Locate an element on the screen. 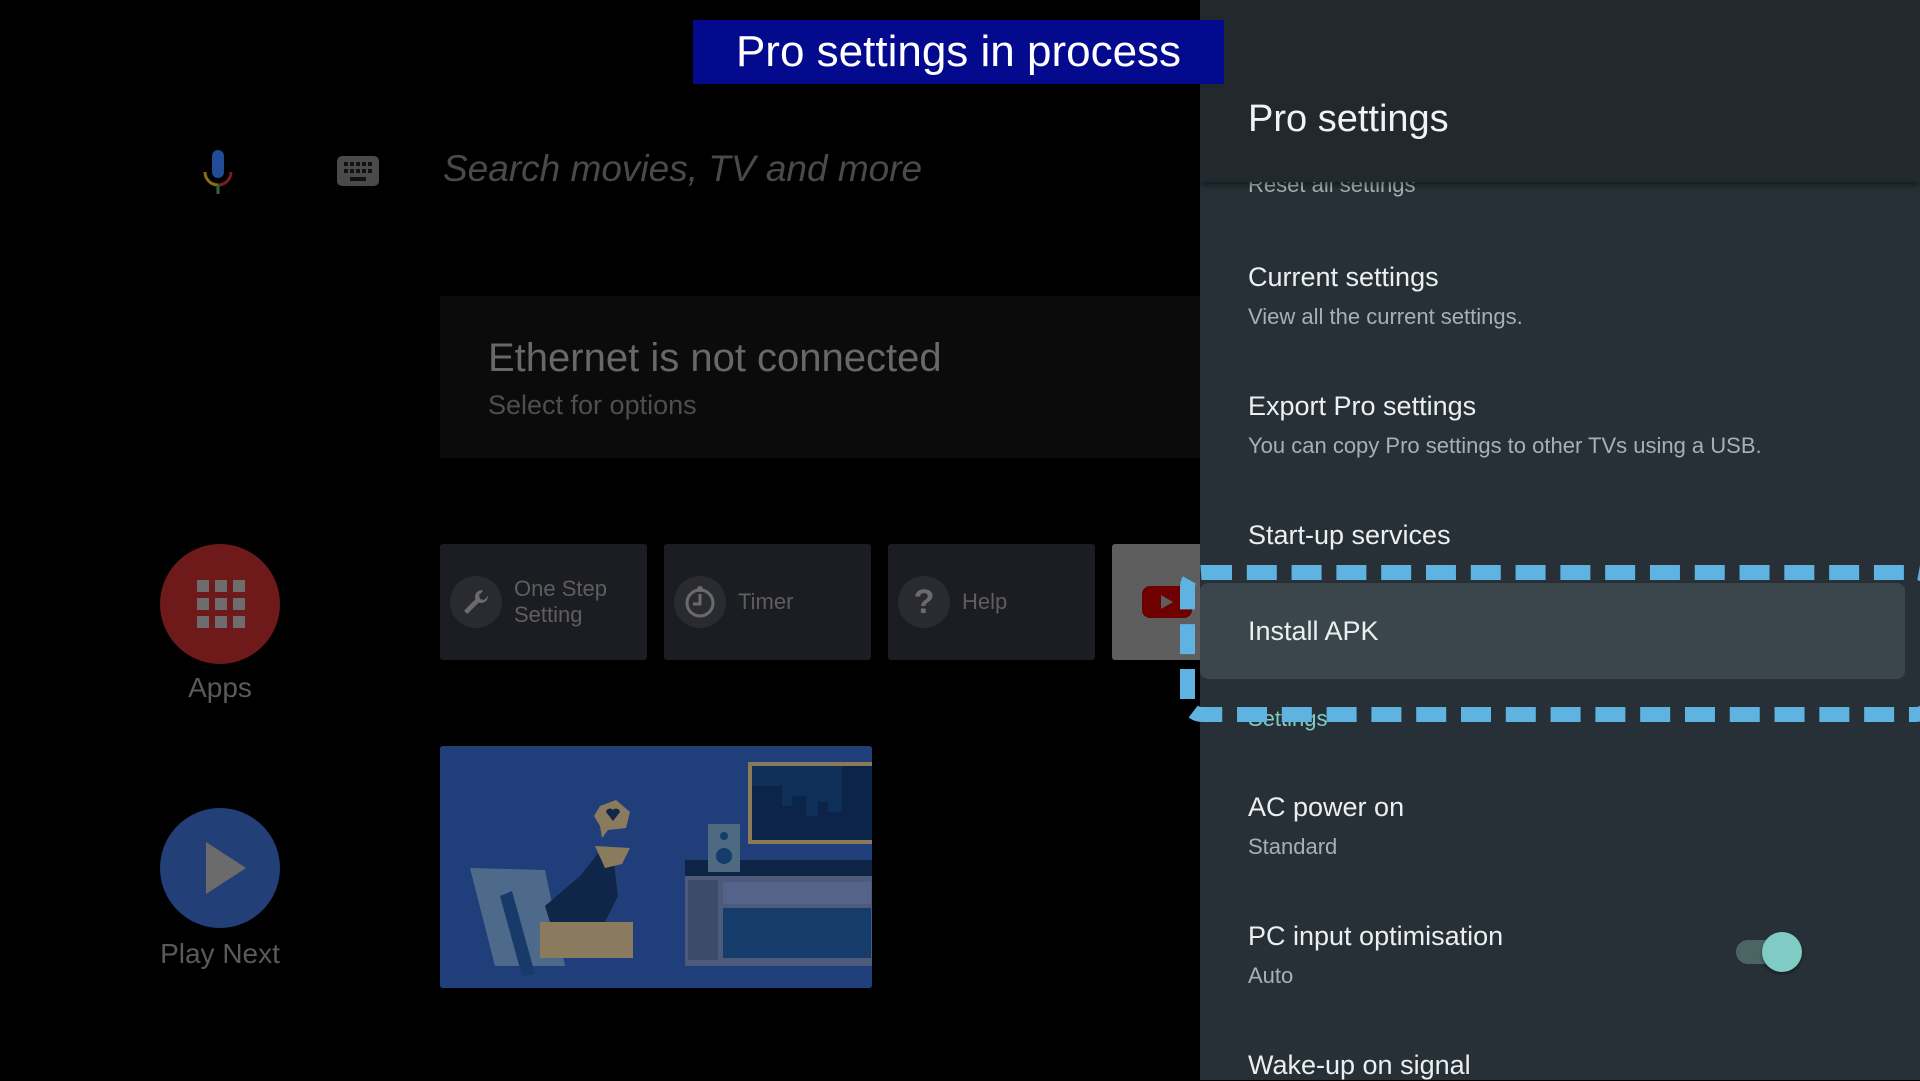 This screenshot has height=1081, width=1920. tile-label: Help is located at coordinates (985, 601).